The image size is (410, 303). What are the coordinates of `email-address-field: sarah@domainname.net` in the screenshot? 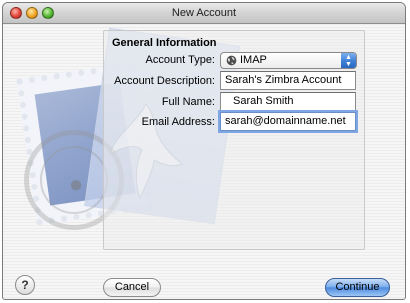 It's located at (288, 121).